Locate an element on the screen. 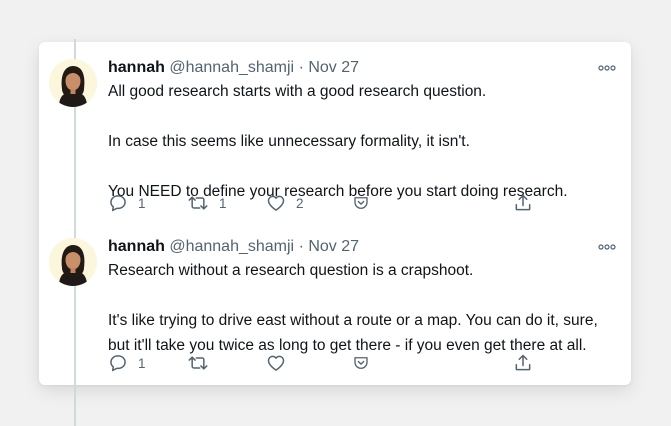 This screenshot has height=426, width=671. like-button: 2 is located at coordinates (285, 203).